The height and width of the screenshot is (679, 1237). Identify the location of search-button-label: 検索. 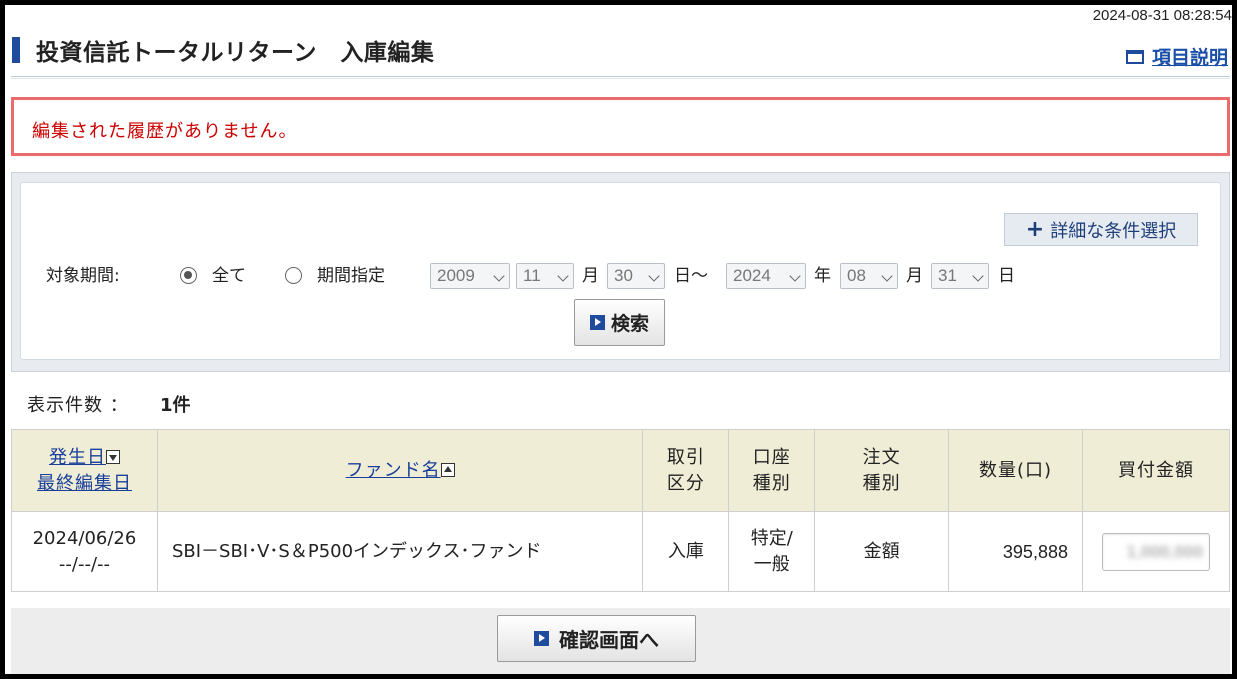
(629, 324).